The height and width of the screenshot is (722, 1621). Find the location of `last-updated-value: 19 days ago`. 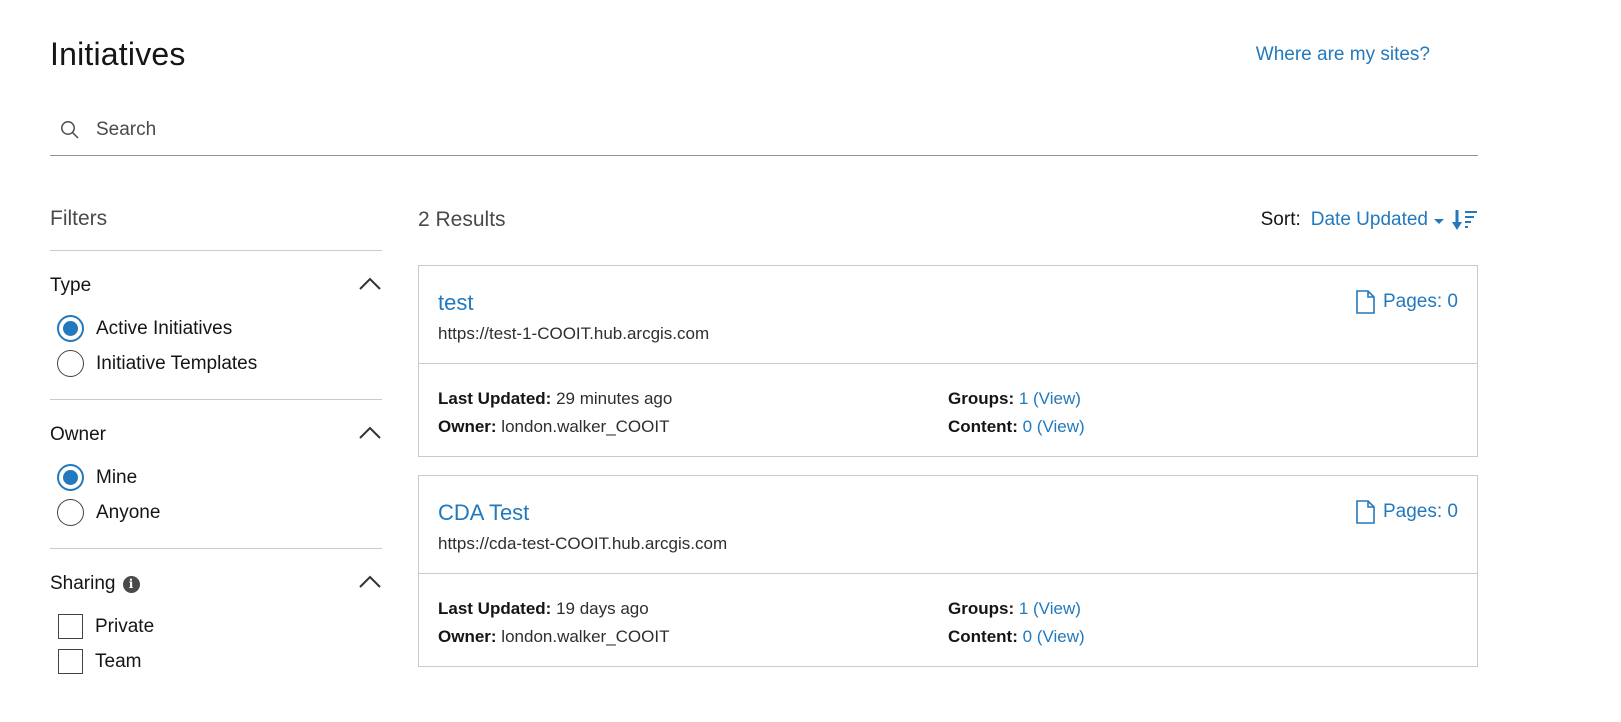

last-updated-value: 19 days ago is located at coordinates (602, 608).